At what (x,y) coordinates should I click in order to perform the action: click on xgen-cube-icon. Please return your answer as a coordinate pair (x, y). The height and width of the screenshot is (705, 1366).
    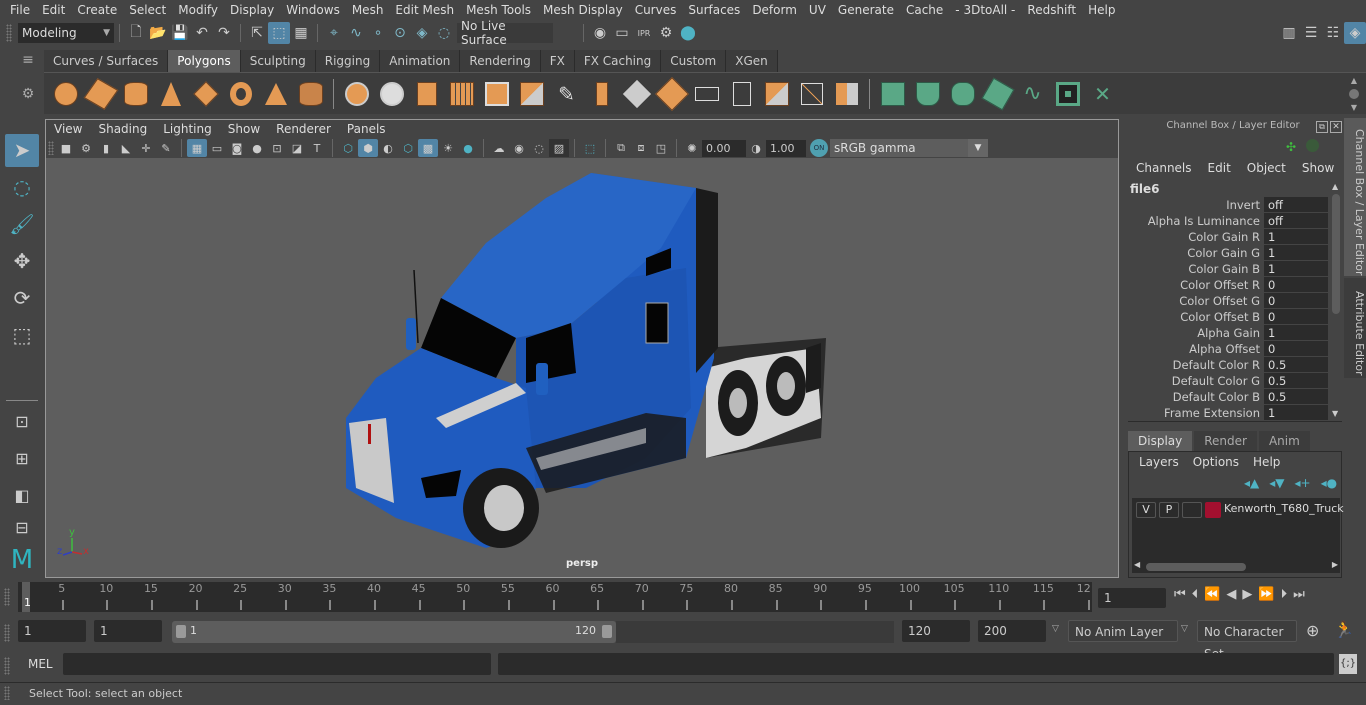
    Looking at the image, I should click on (997, 93).